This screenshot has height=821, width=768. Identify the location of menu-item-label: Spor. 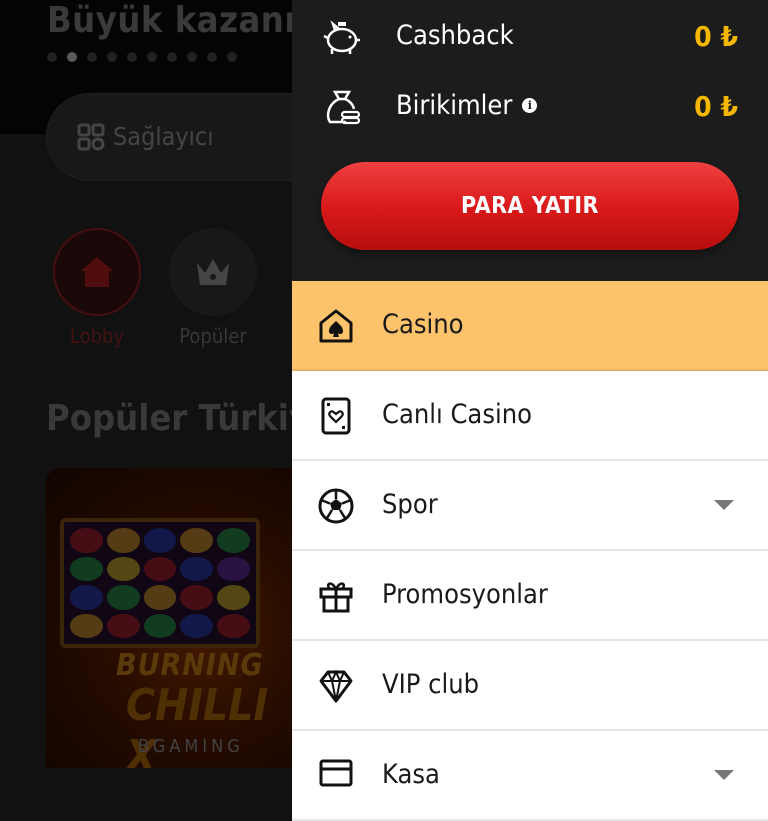
(410, 504).